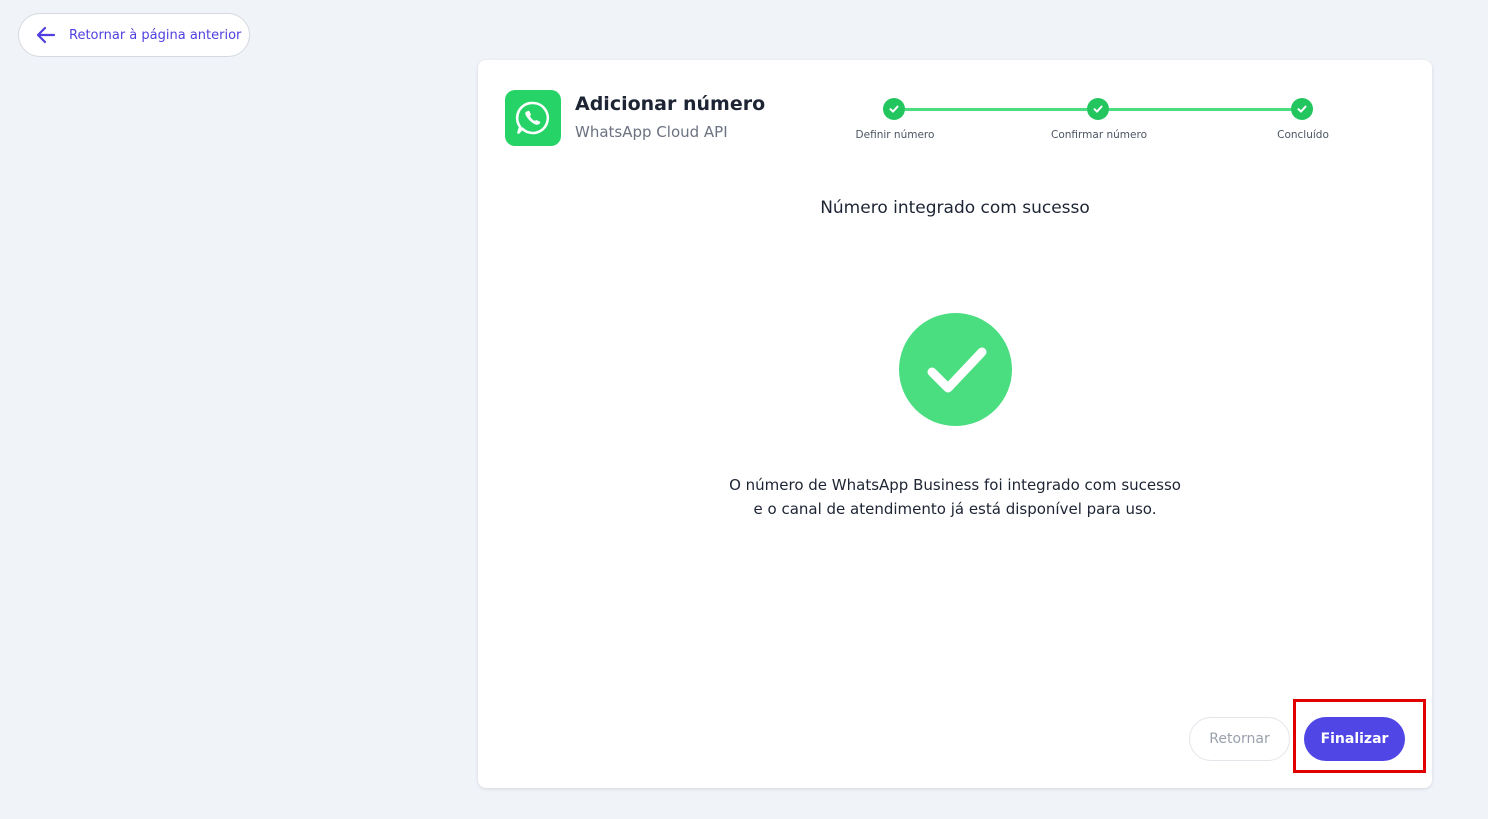 The height and width of the screenshot is (819, 1488). What do you see at coordinates (533, 118) in the screenshot?
I see `whatsapp-icon` at bounding box center [533, 118].